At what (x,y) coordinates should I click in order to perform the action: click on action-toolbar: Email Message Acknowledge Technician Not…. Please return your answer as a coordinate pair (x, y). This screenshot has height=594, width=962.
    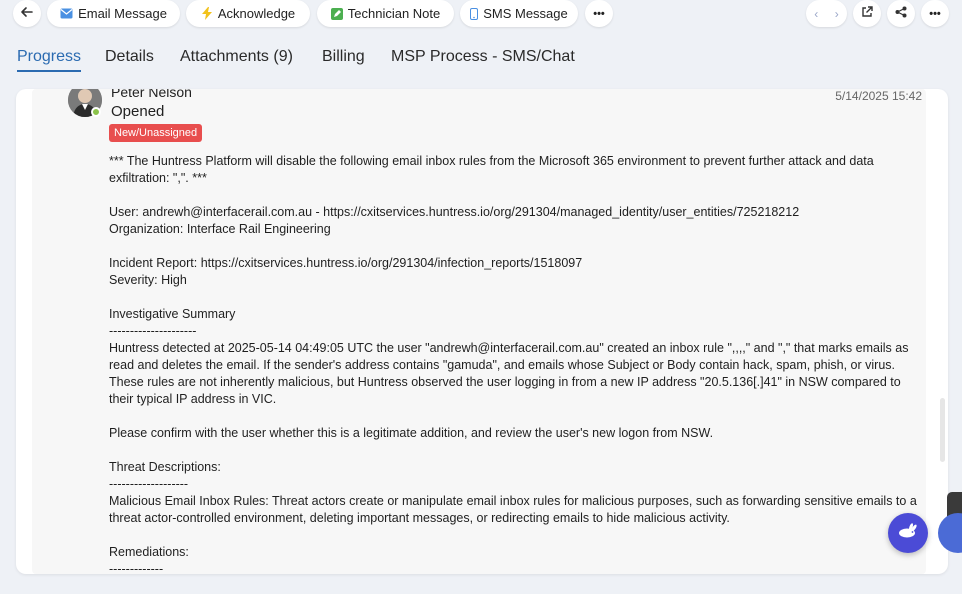
    Looking at the image, I should click on (481, 14).